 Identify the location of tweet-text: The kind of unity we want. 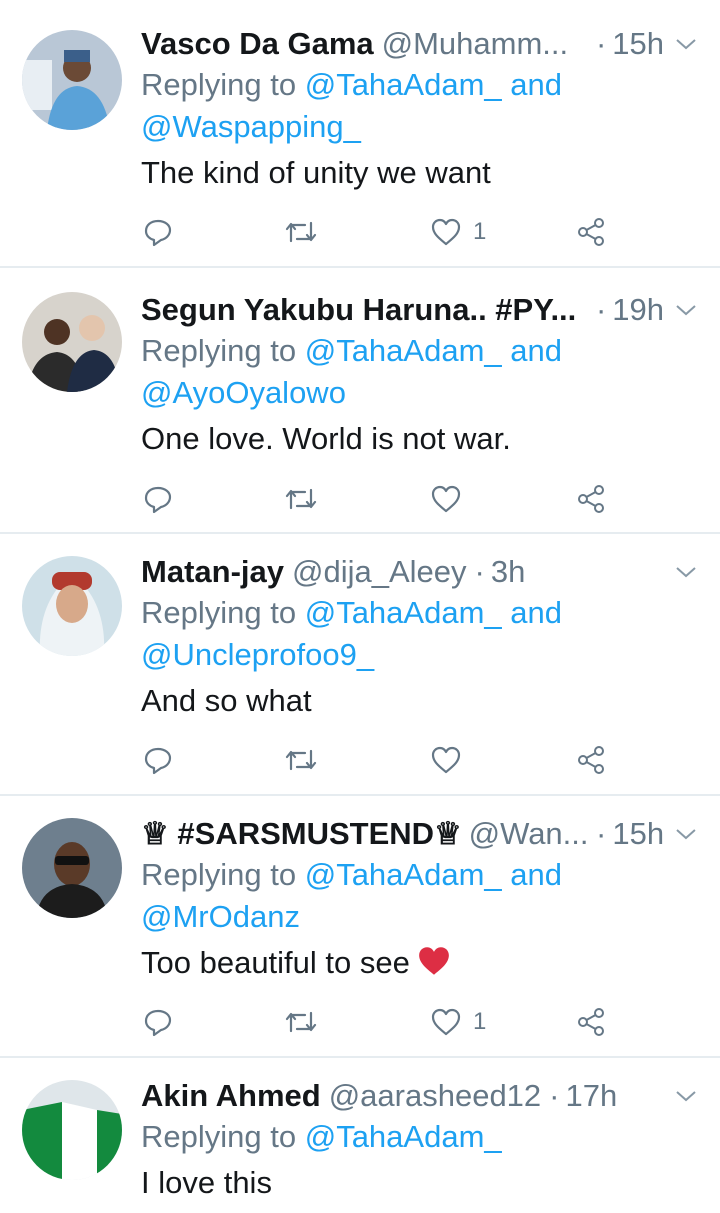
(316, 172).